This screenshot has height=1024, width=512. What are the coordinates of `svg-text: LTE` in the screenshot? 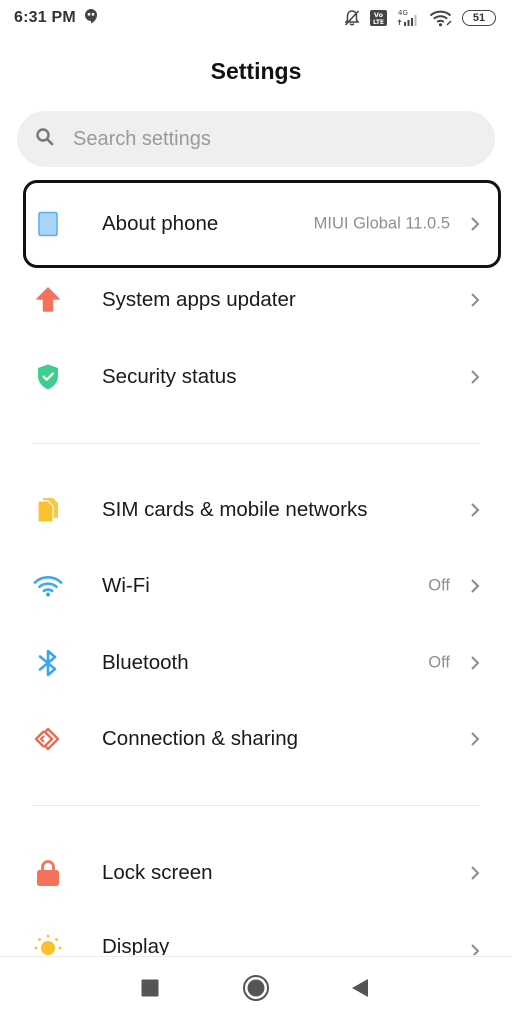 It's located at (378, 22).